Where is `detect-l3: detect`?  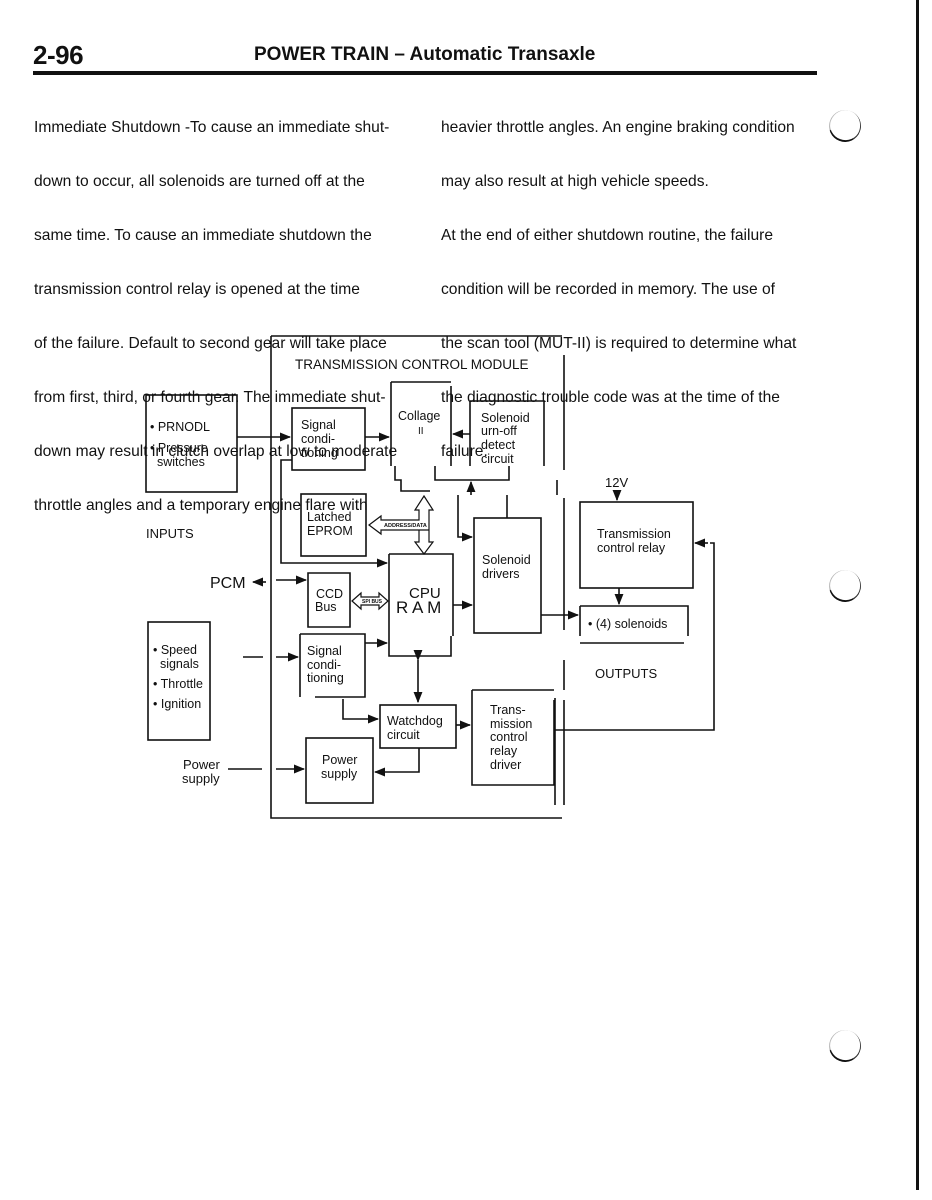 detect-l3: detect is located at coordinates (498, 445).